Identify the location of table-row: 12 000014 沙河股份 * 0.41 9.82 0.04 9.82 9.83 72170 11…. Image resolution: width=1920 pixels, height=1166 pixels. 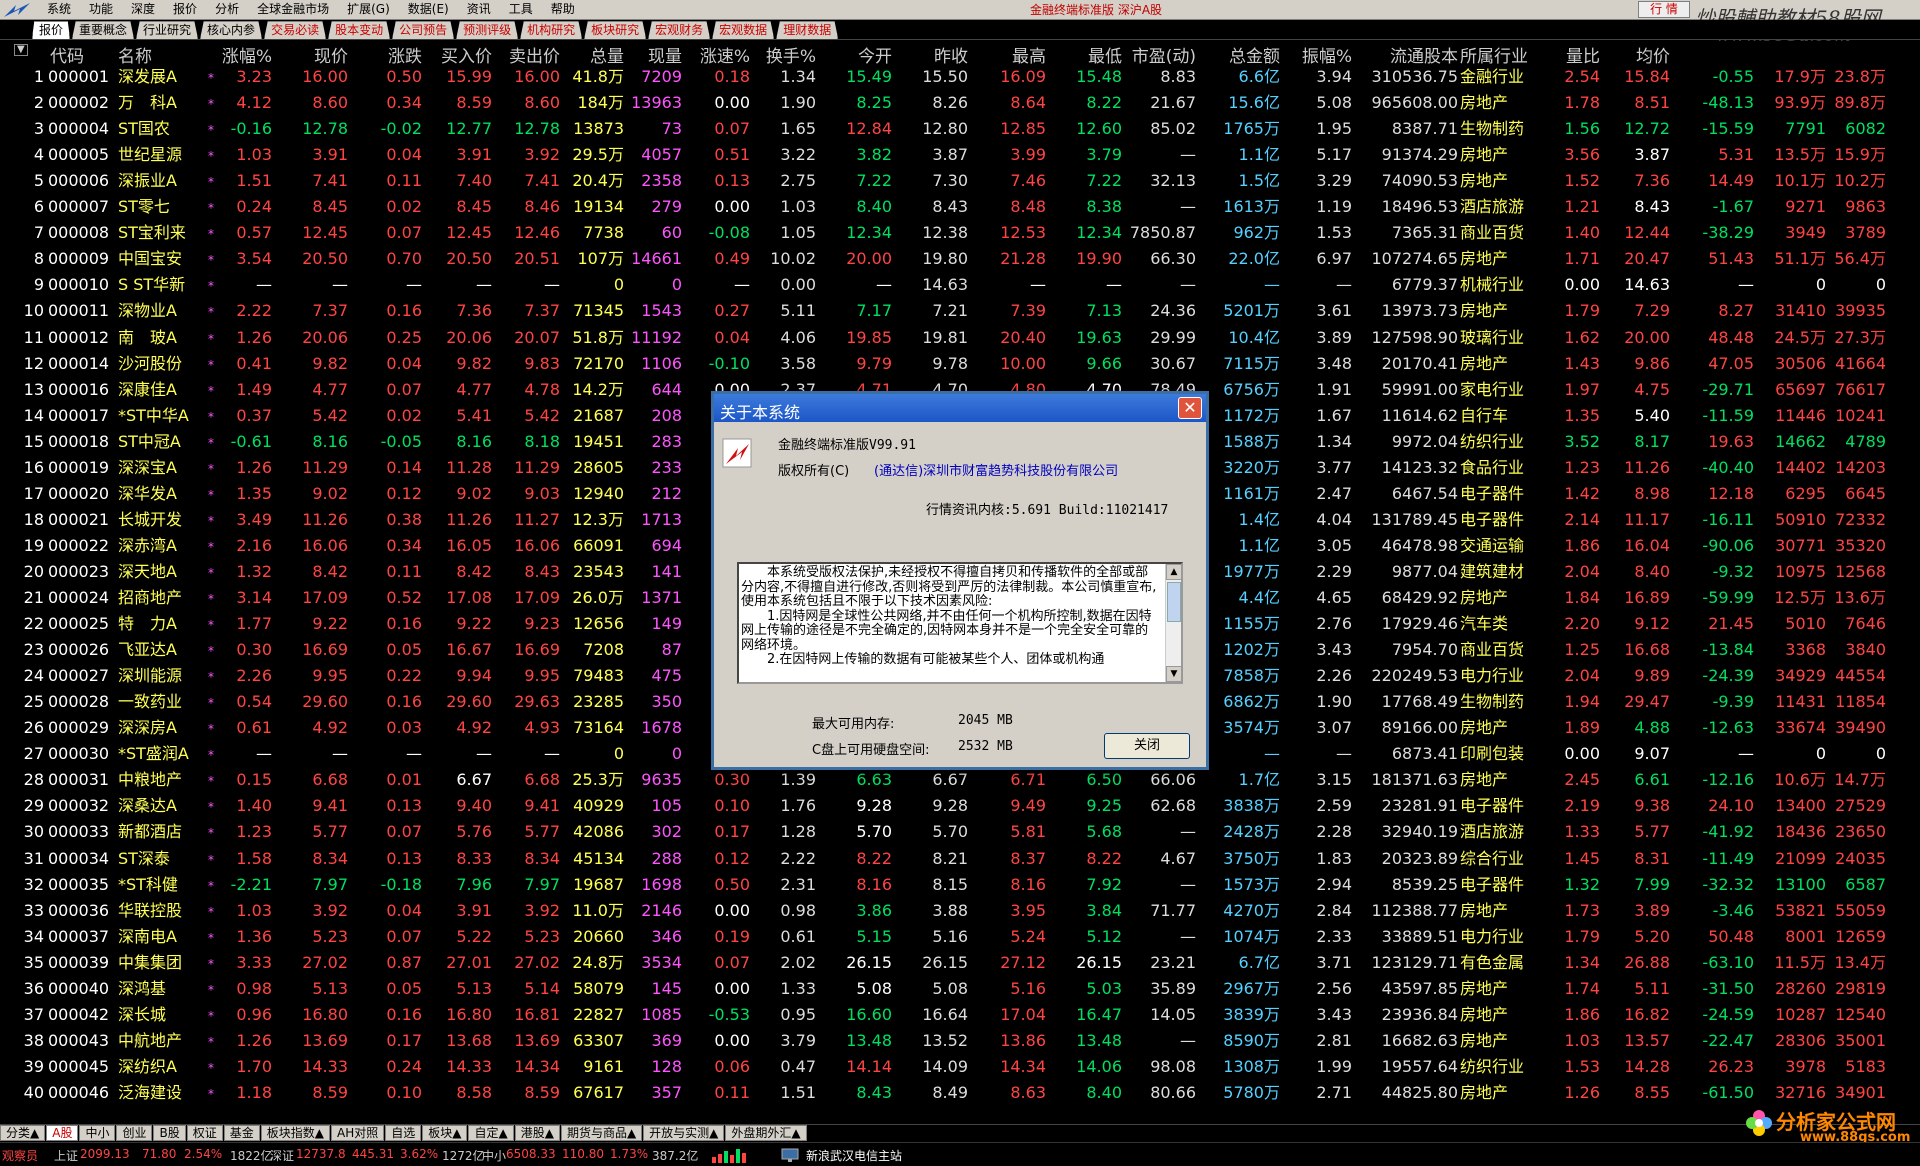
(960, 364).